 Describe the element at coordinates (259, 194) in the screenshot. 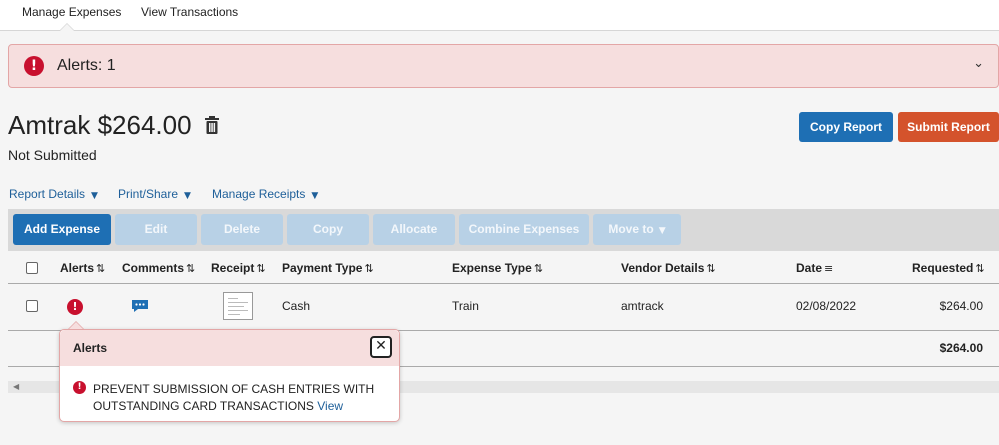

I see `manage-receipts-label: Manage Receipts` at that location.